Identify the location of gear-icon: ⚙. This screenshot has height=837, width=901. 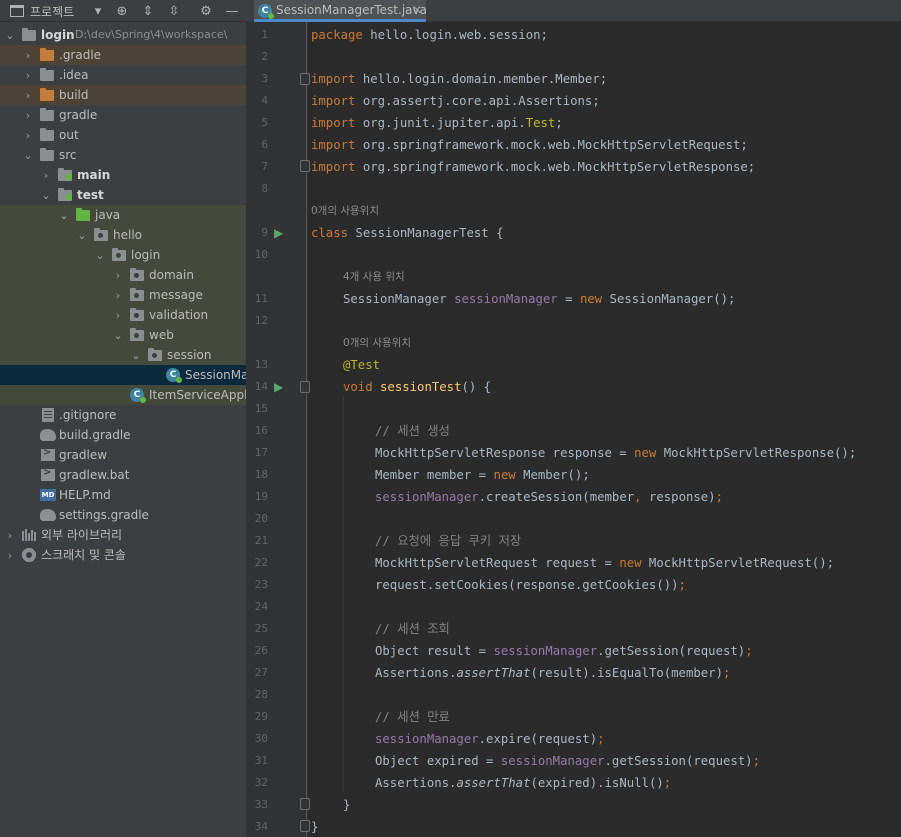
(206, 11).